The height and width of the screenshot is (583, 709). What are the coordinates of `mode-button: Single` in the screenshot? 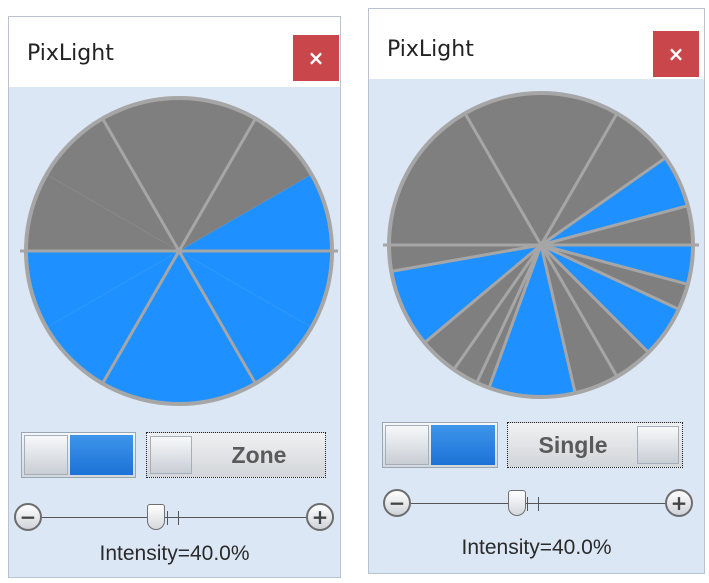 It's located at (595, 445).